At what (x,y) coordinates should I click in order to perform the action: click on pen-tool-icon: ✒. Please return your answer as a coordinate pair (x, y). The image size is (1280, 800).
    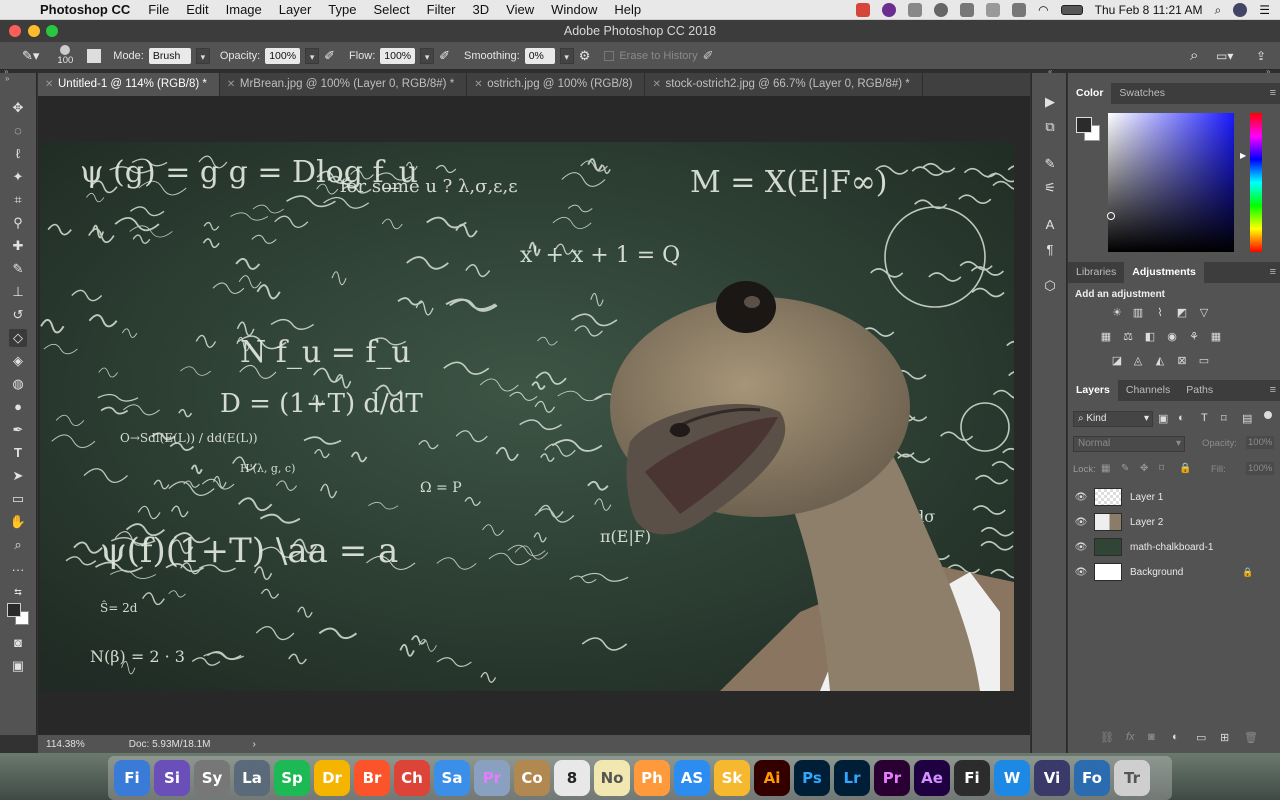
    Looking at the image, I should click on (18, 430).